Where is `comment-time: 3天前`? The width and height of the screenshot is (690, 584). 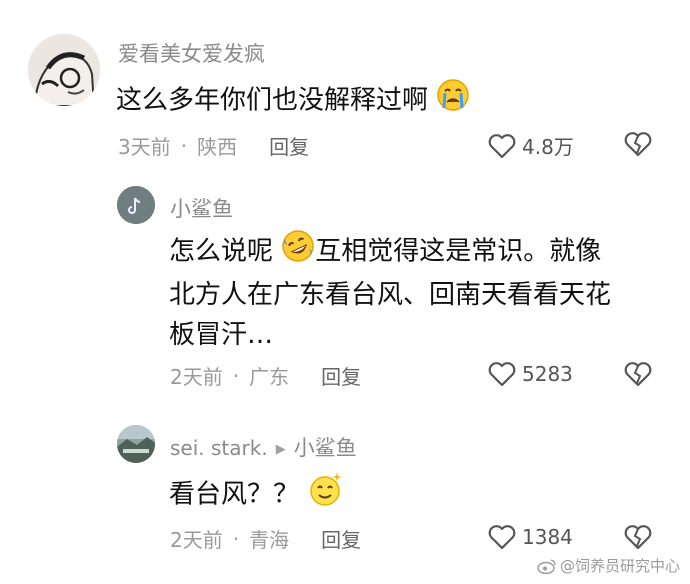
comment-time: 3天前 is located at coordinates (144, 147).